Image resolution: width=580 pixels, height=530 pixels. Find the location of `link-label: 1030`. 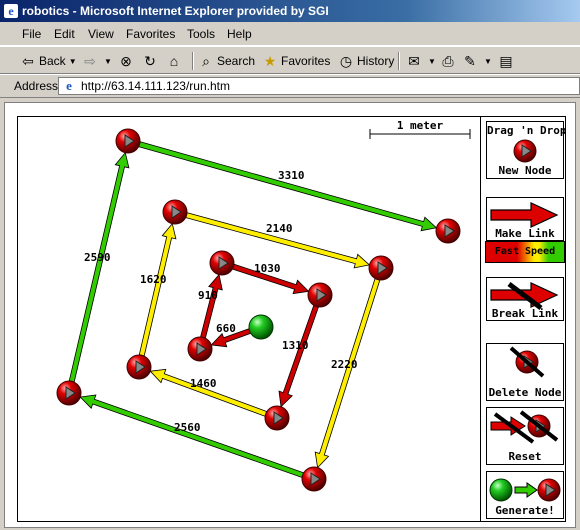

link-label: 1030 is located at coordinates (267, 268).